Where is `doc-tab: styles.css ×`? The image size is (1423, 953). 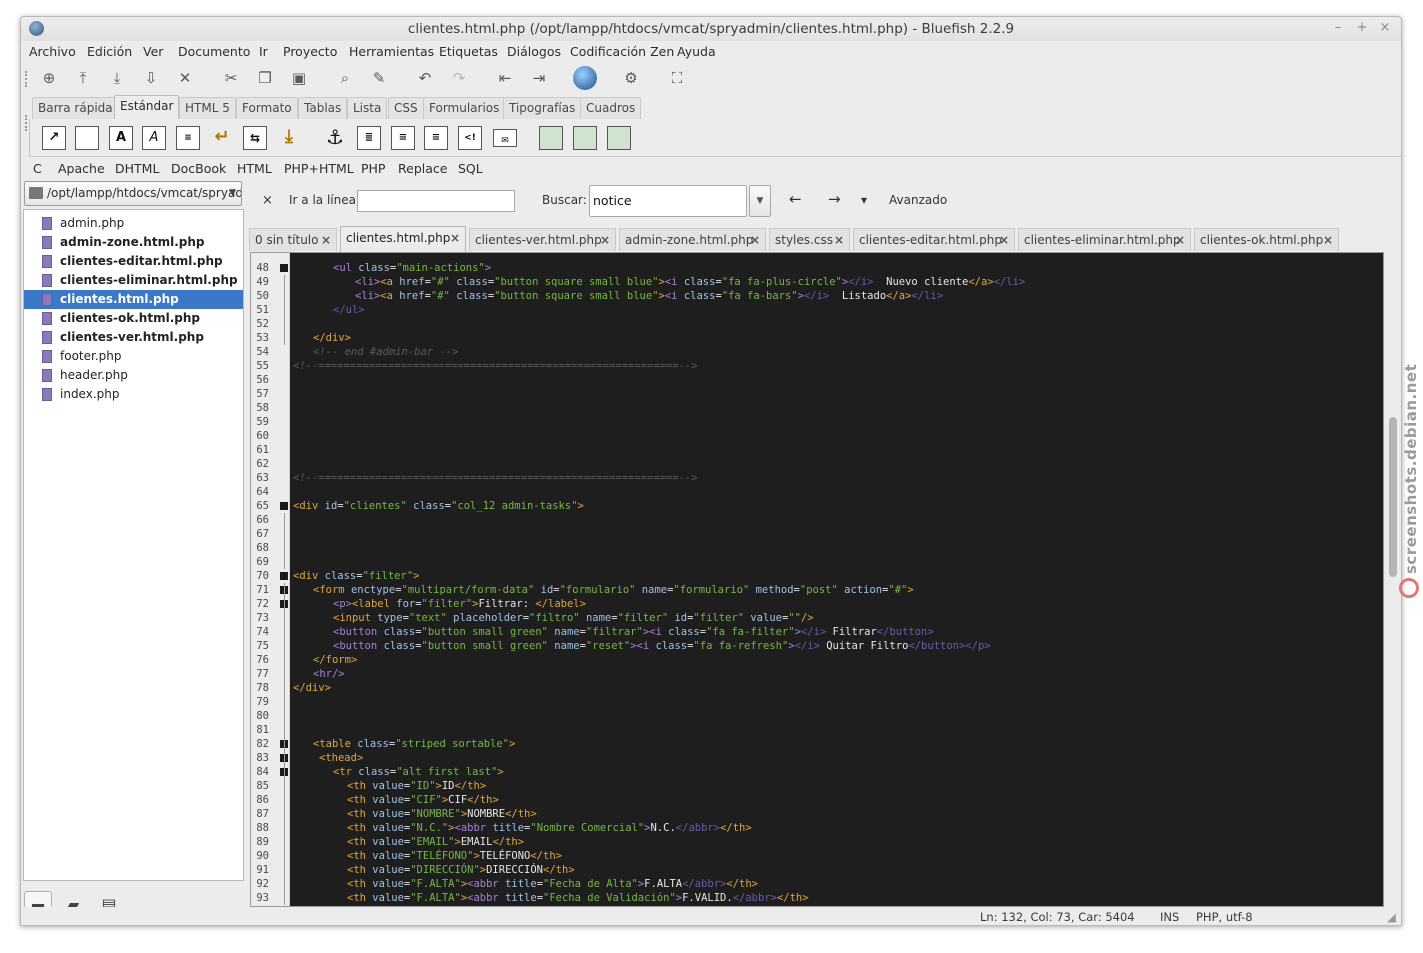
doc-tab: styles.css × is located at coordinates (809, 239).